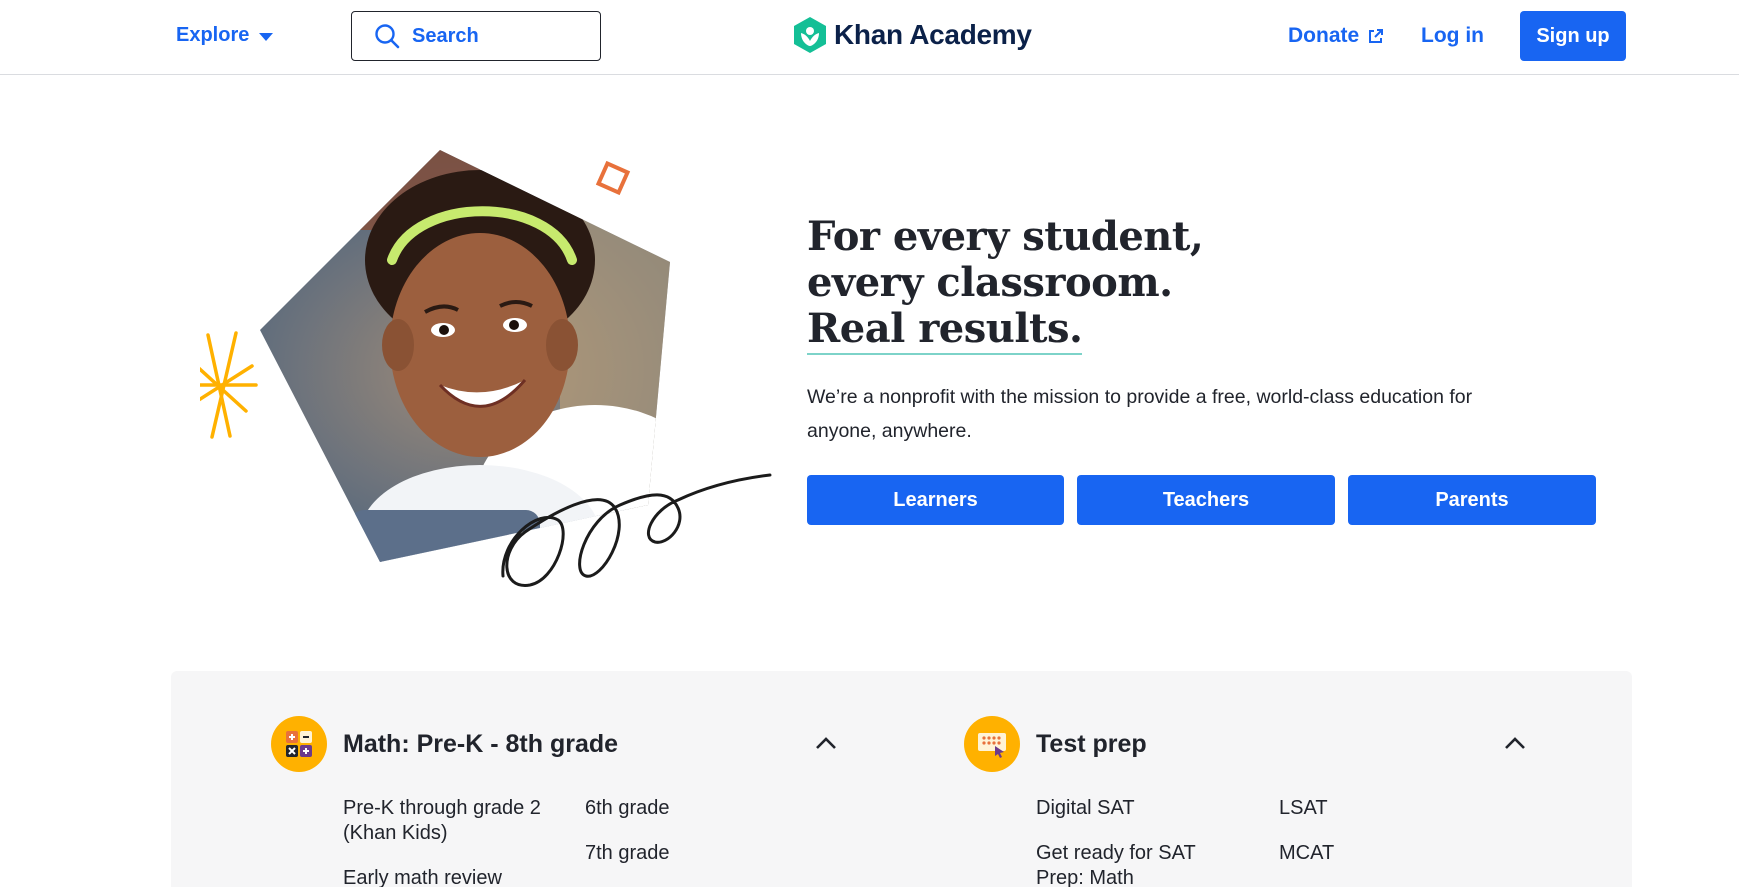  I want to click on signup-button: Sign up, so click(1573, 36).